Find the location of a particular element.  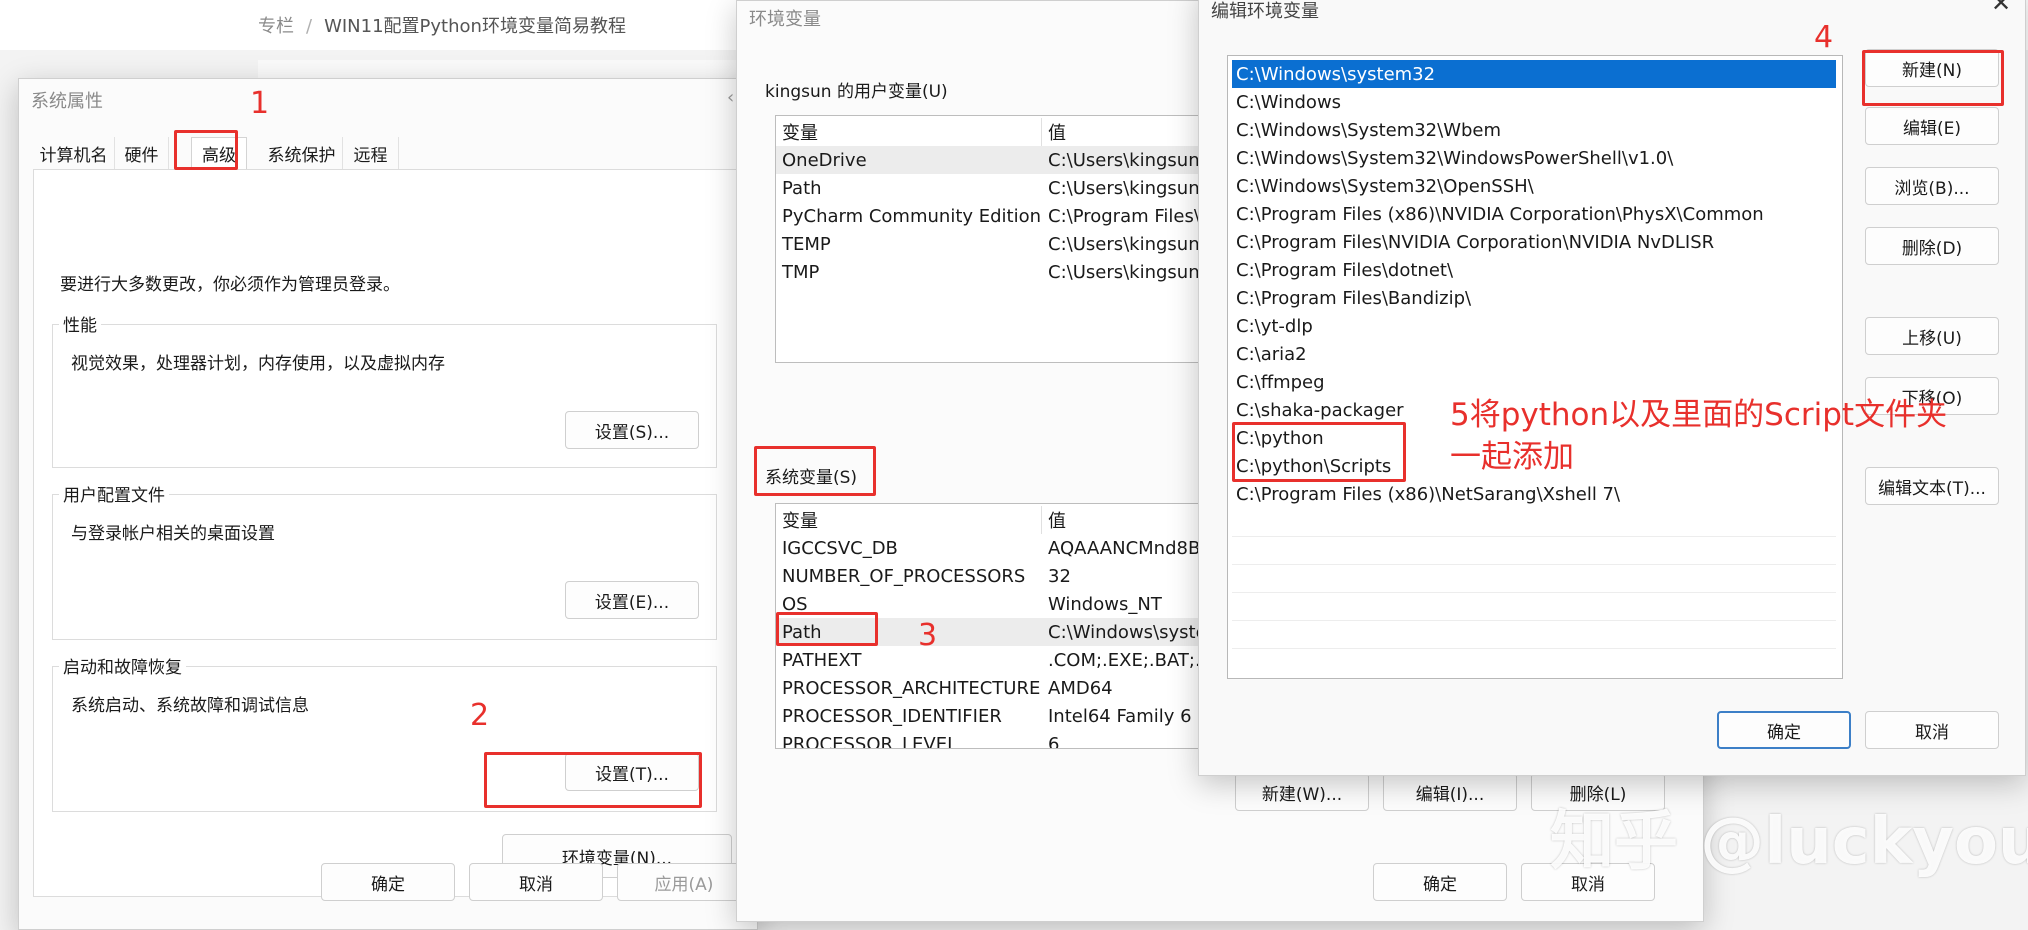

row-variable: TEMP is located at coordinates (806, 244).